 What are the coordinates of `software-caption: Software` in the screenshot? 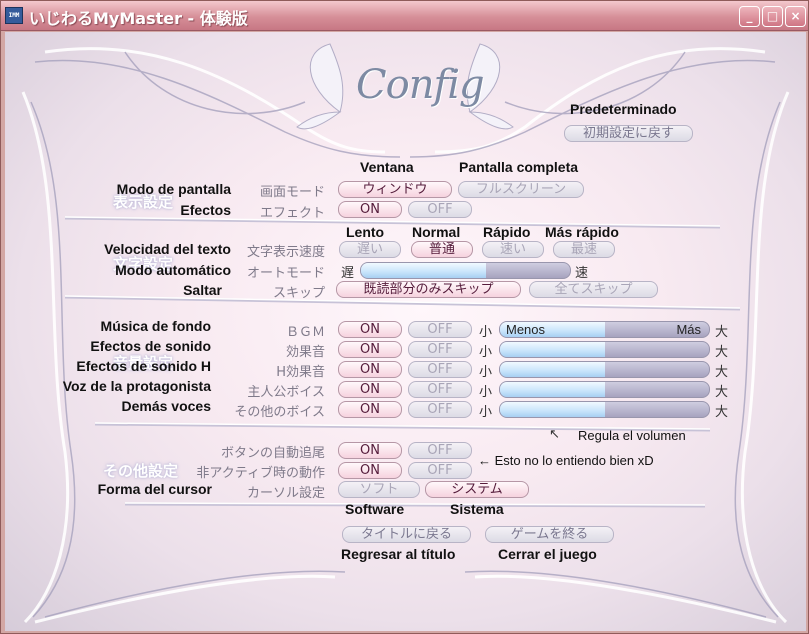 It's located at (375, 509).